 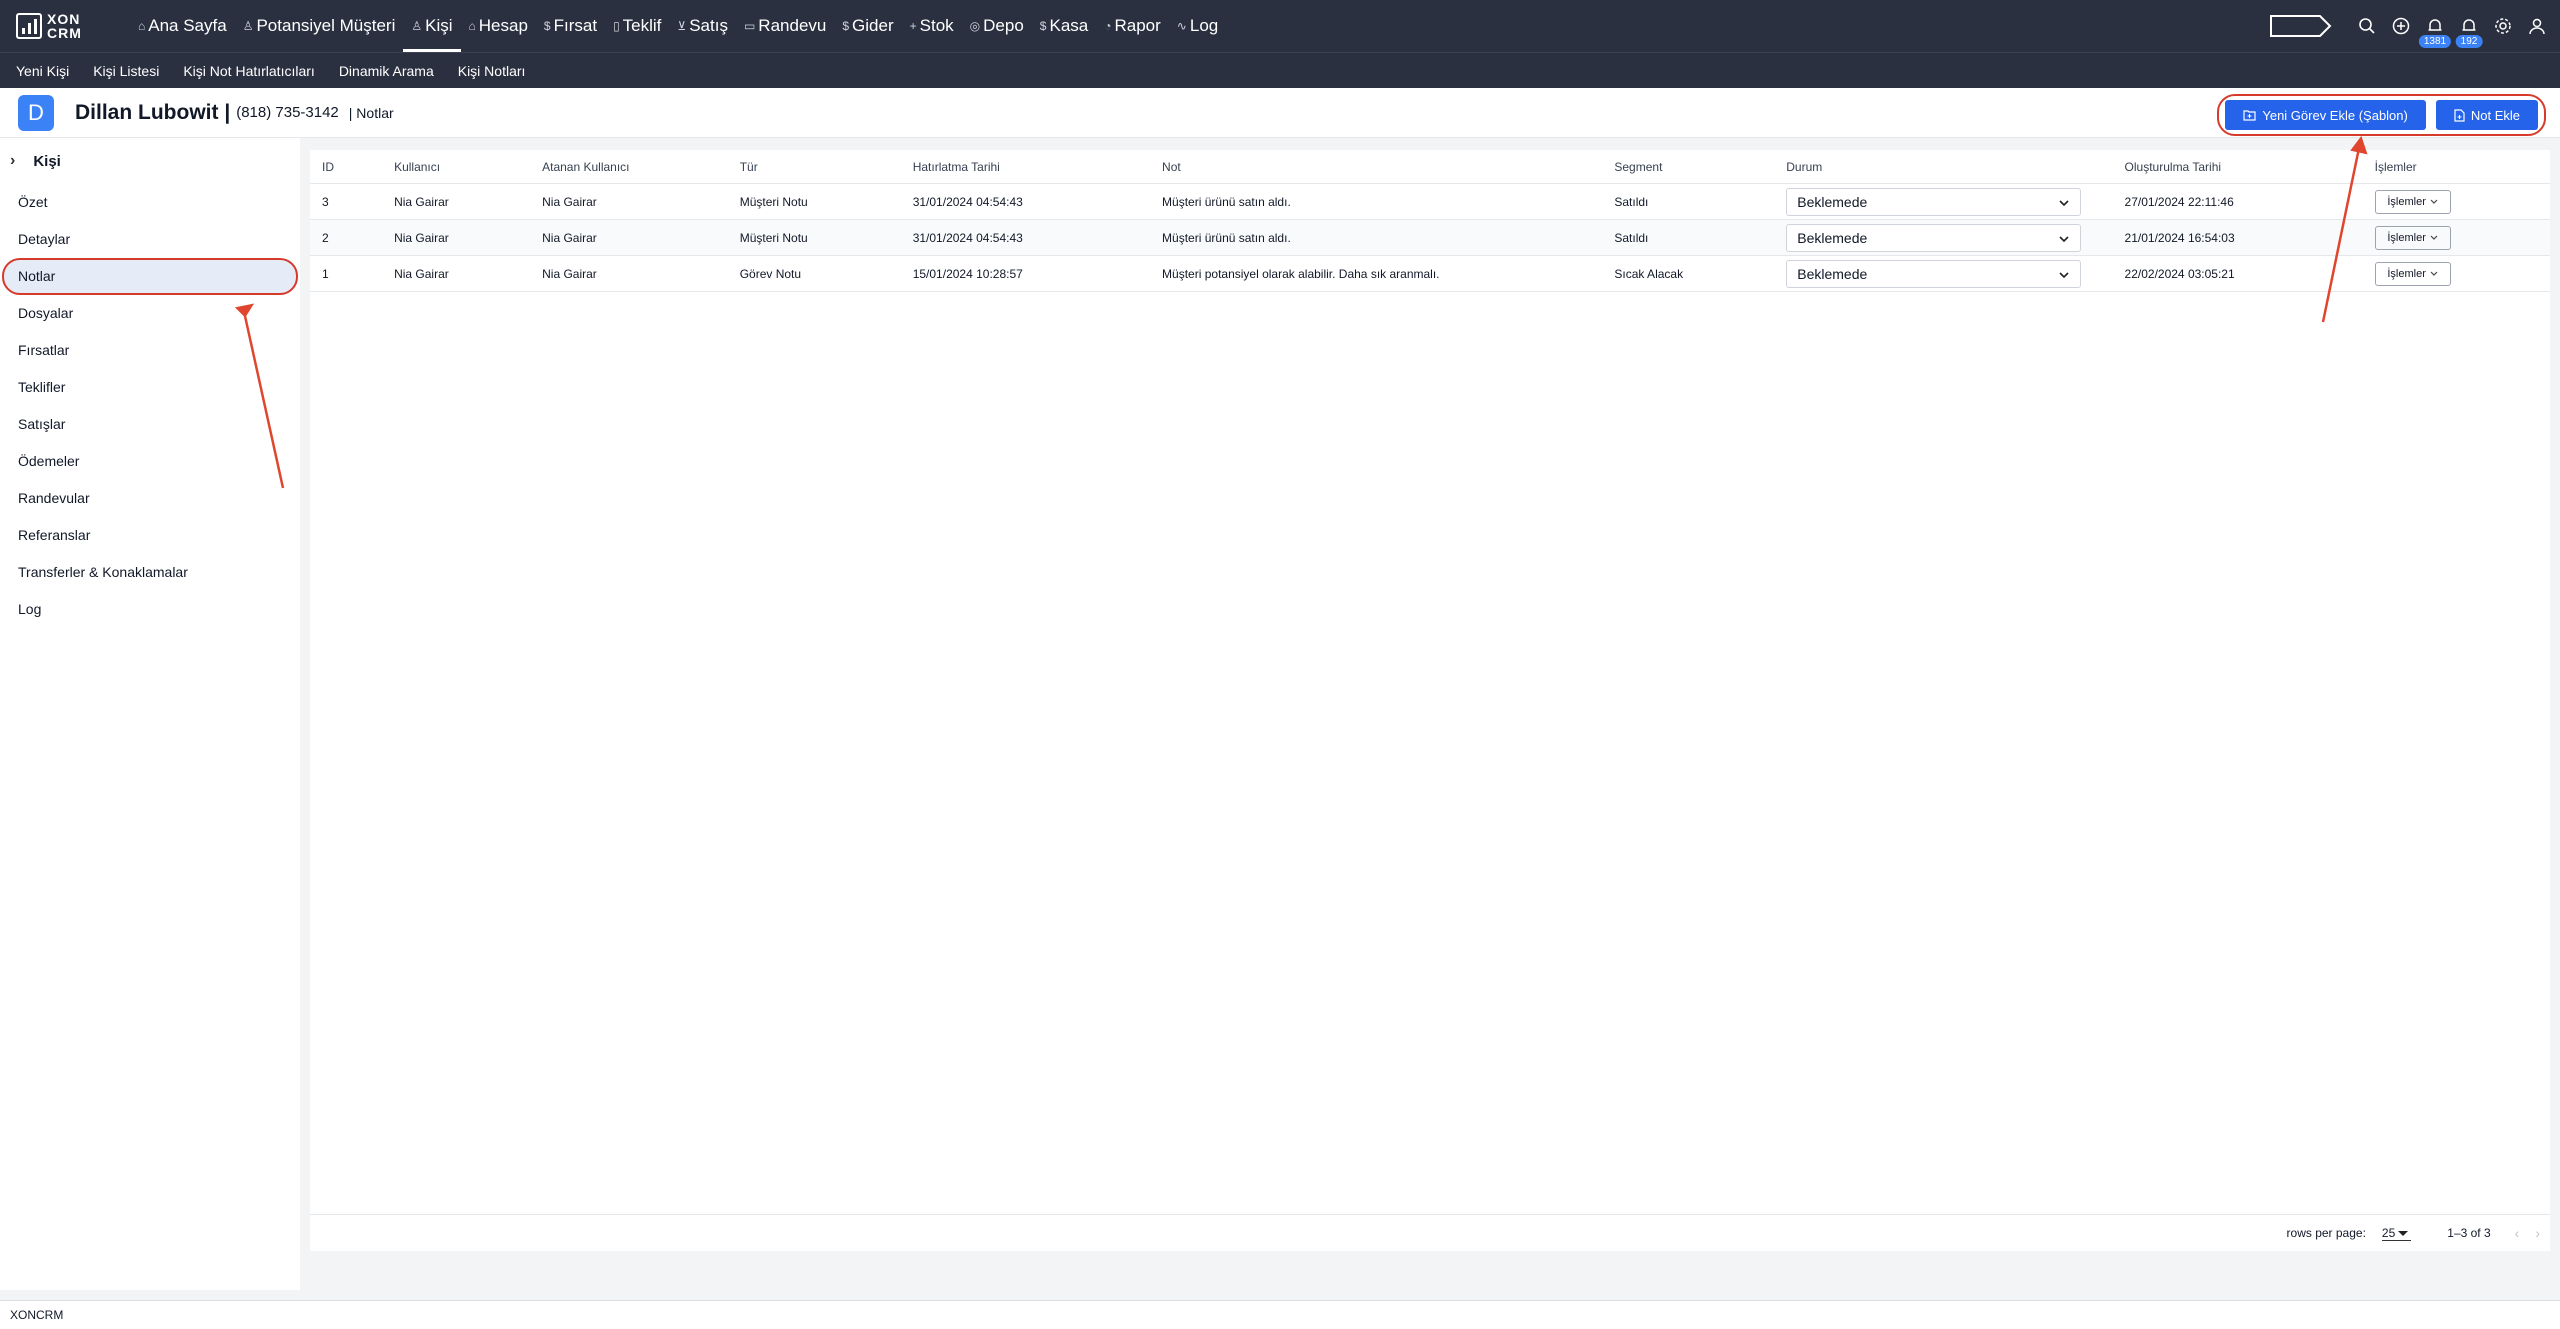 What do you see at coordinates (456, 167) in the screenshot?
I see `column-header: Kullanıcı` at bounding box center [456, 167].